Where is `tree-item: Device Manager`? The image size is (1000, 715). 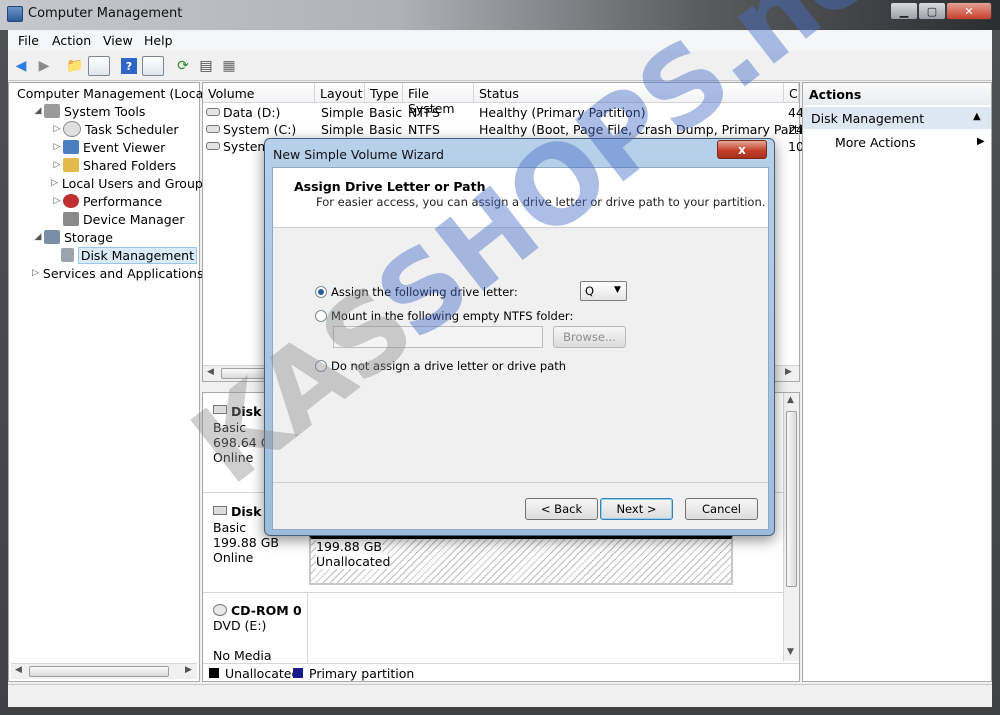 tree-item: Device Manager is located at coordinates (104, 219).